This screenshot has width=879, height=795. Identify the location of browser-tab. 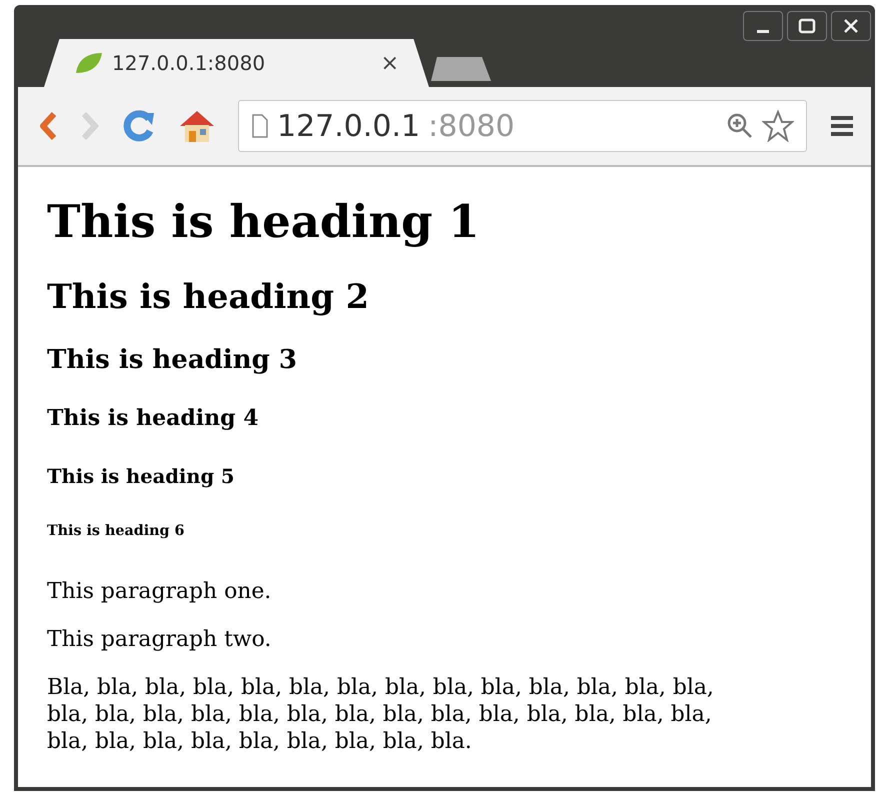
(461, 69).